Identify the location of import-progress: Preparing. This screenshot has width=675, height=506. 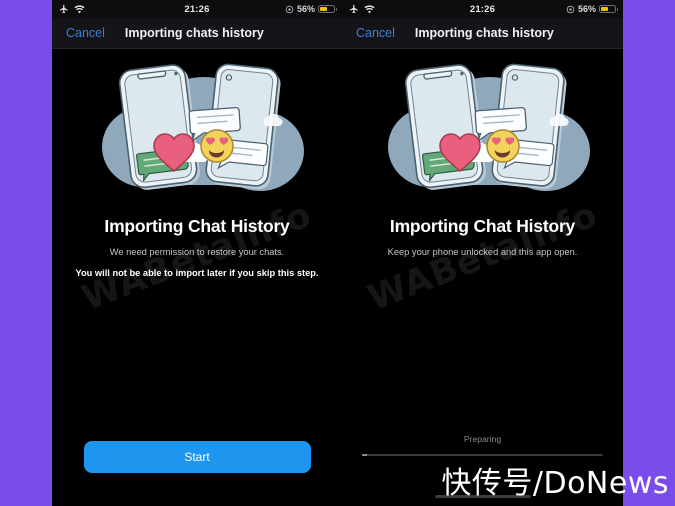
(482, 445).